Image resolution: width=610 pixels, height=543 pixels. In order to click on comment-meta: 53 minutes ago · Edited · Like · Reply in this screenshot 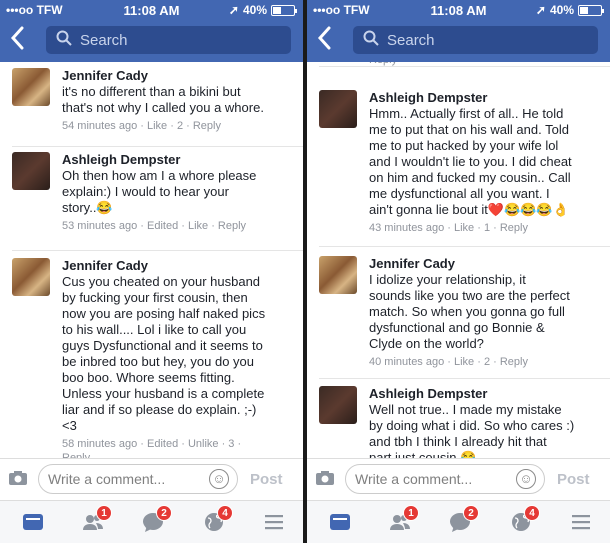, I will do `click(177, 226)`.